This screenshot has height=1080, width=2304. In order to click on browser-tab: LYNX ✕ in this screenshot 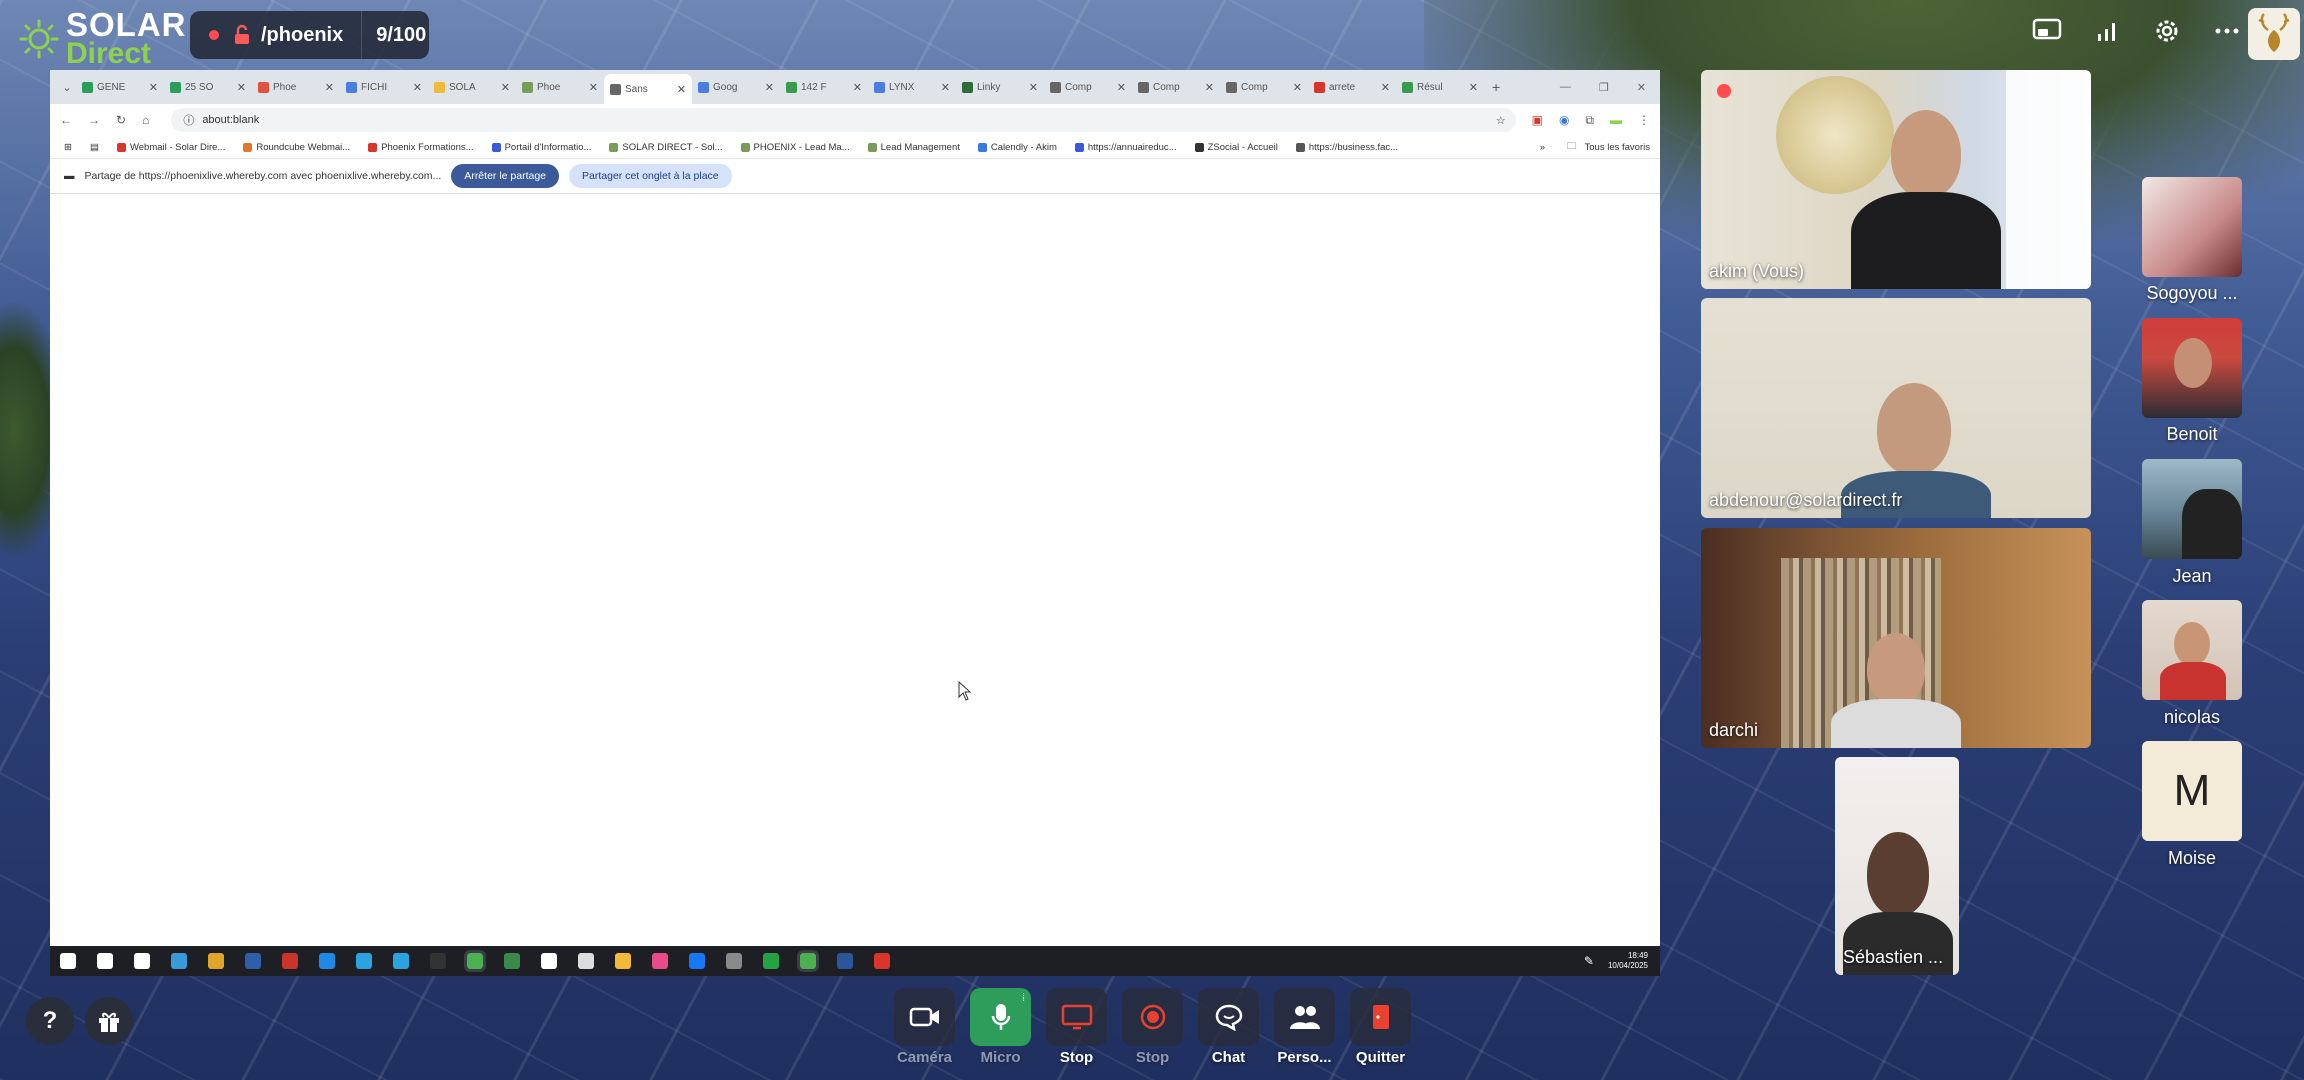, I will do `click(912, 87)`.